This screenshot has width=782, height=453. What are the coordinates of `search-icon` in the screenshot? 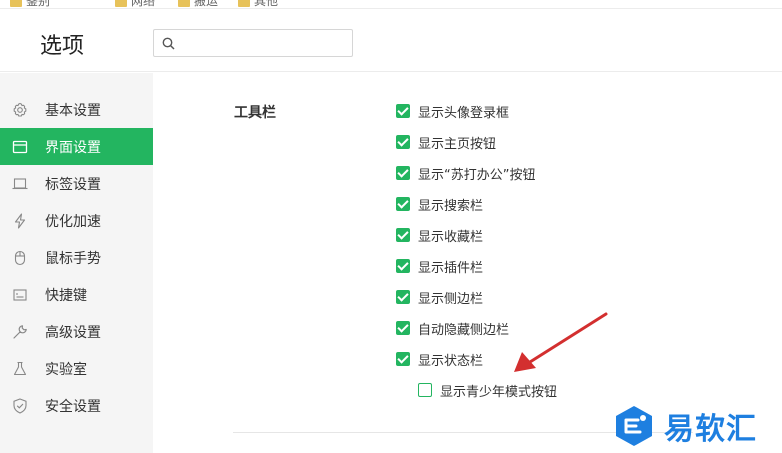 It's located at (168, 43).